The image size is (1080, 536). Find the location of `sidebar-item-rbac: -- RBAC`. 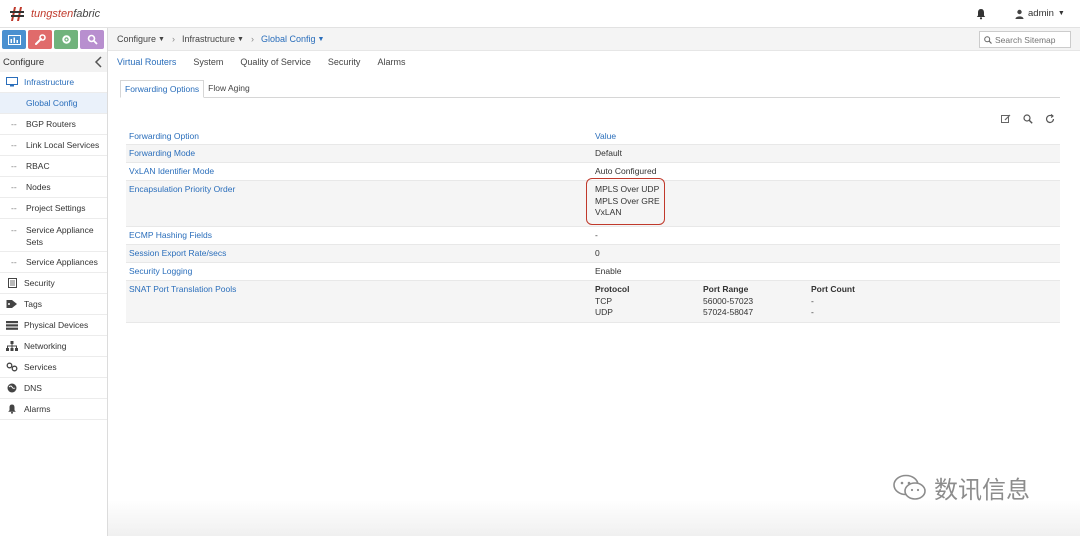

sidebar-item-rbac: -- RBAC is located at coordinates (53, 166).